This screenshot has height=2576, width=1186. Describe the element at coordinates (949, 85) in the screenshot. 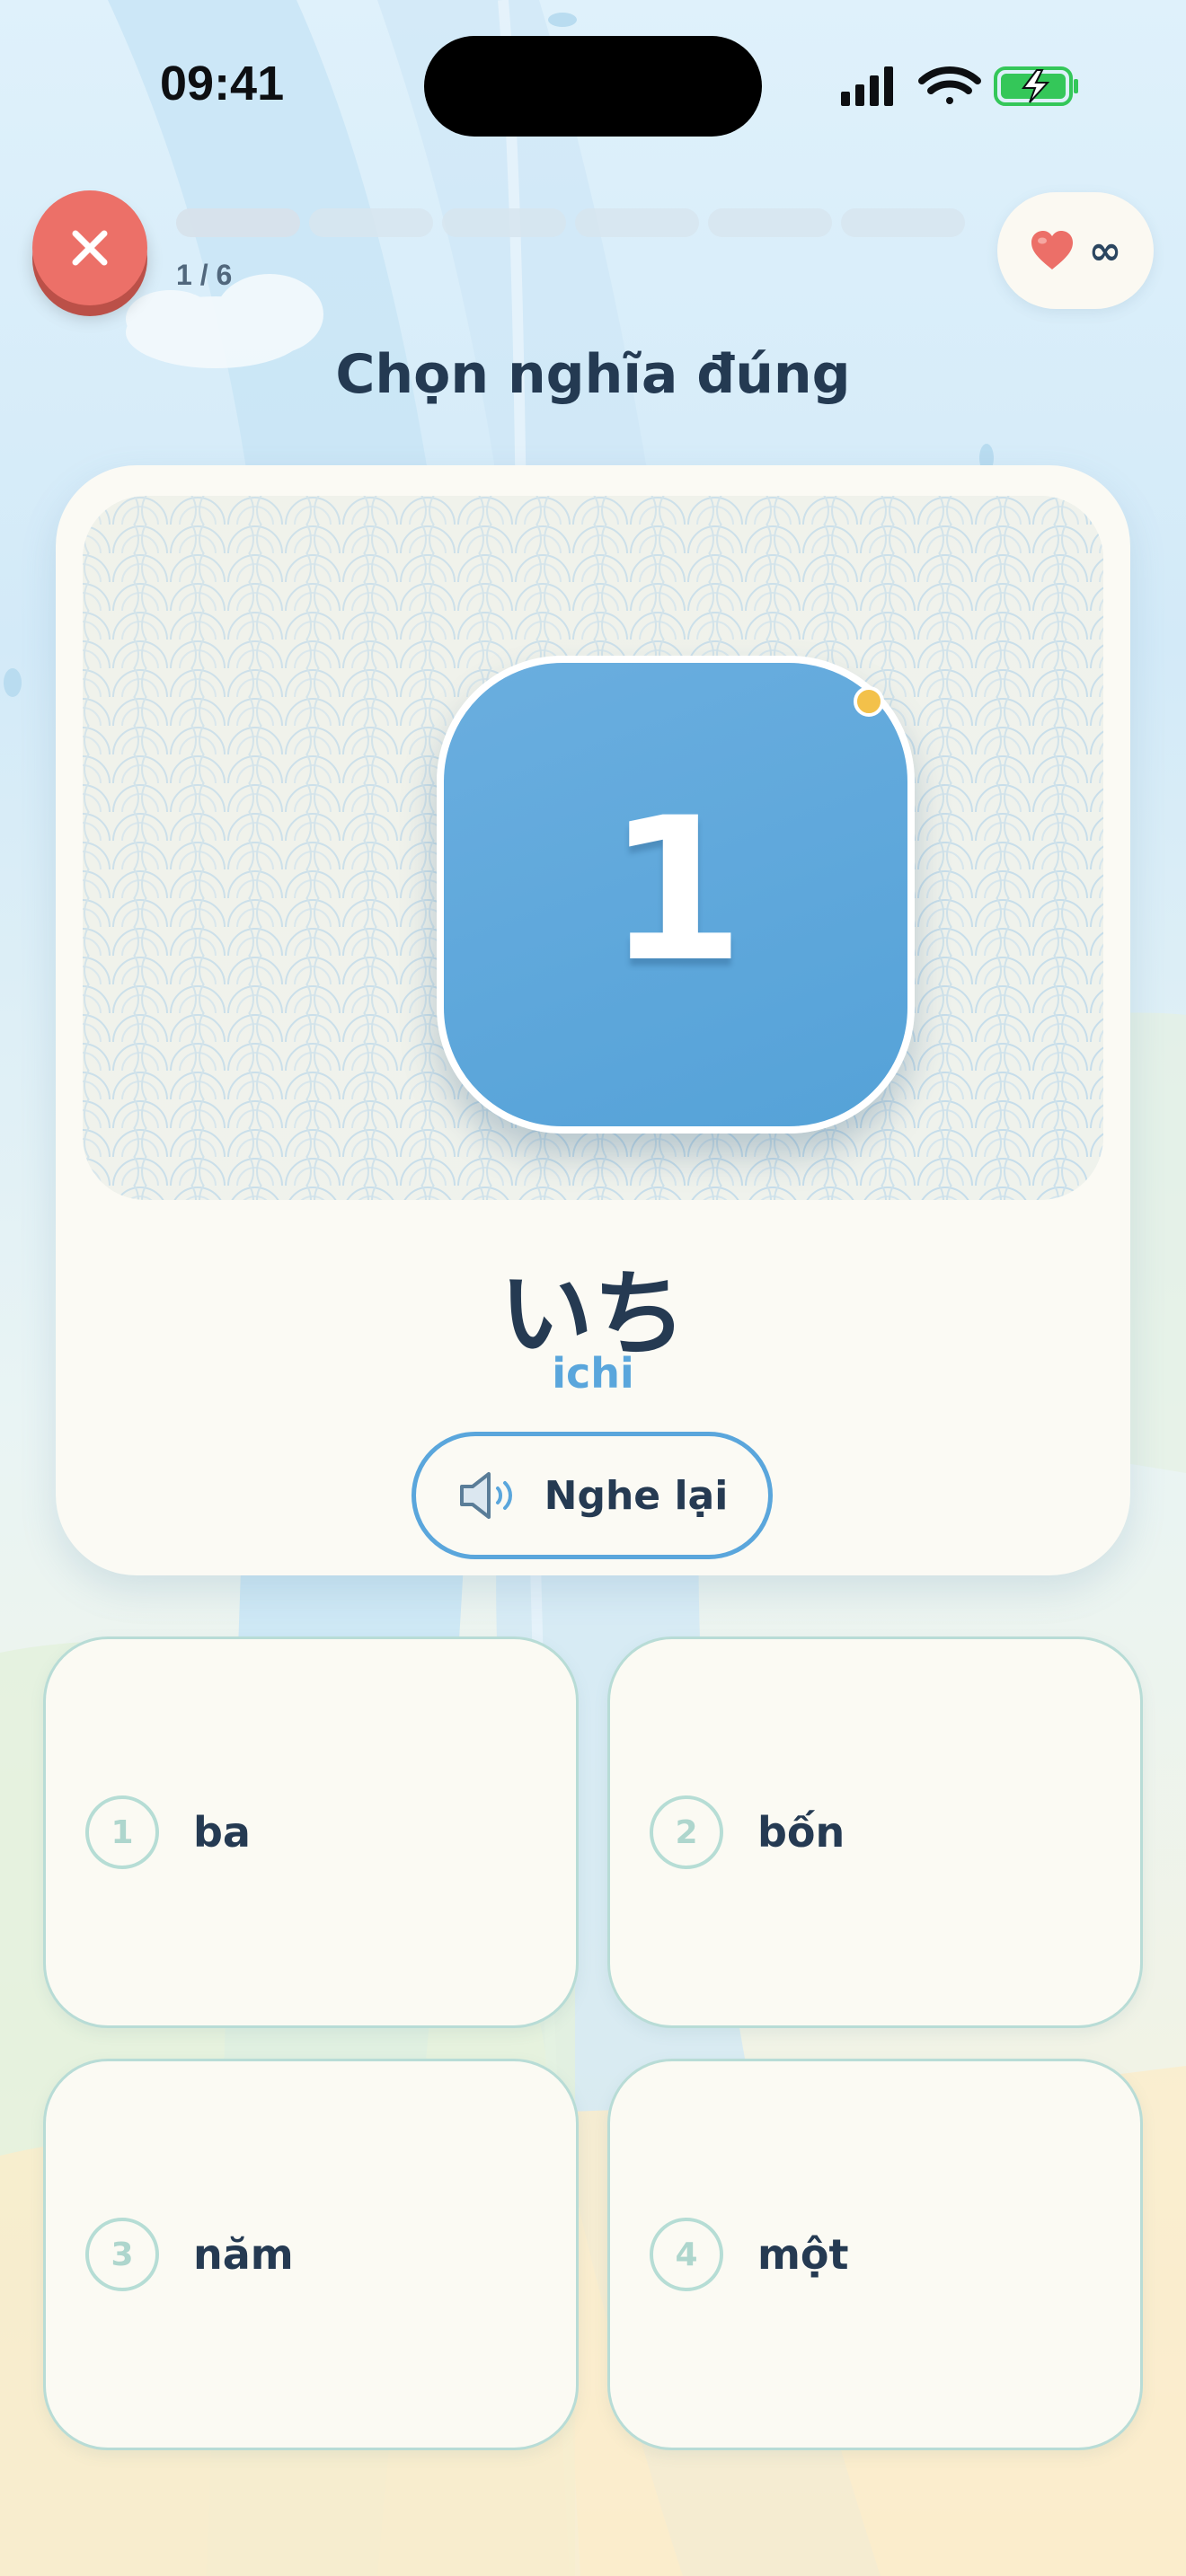

I see `wifi-icon` at that location.